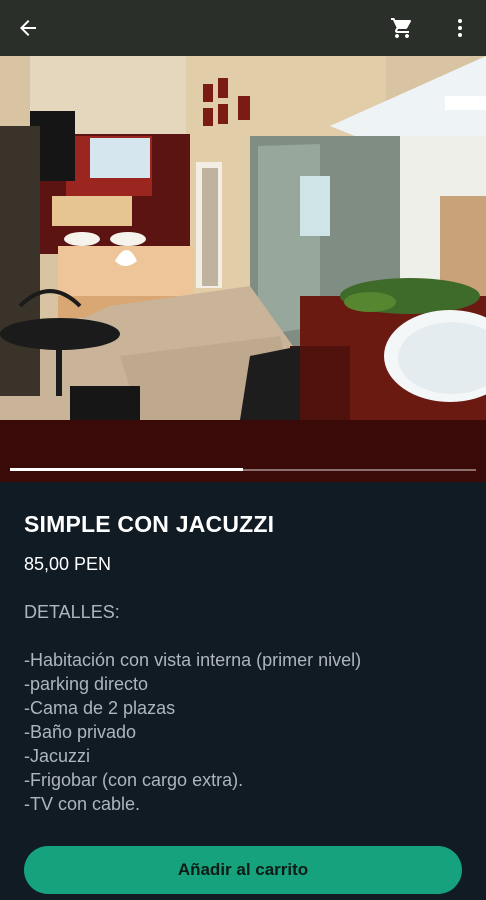  What do you see at coordinates (149, 524) in the screenshot?
I see `product-title: SIMPLE CON JACUZZI` at bounding box center [149, 524].